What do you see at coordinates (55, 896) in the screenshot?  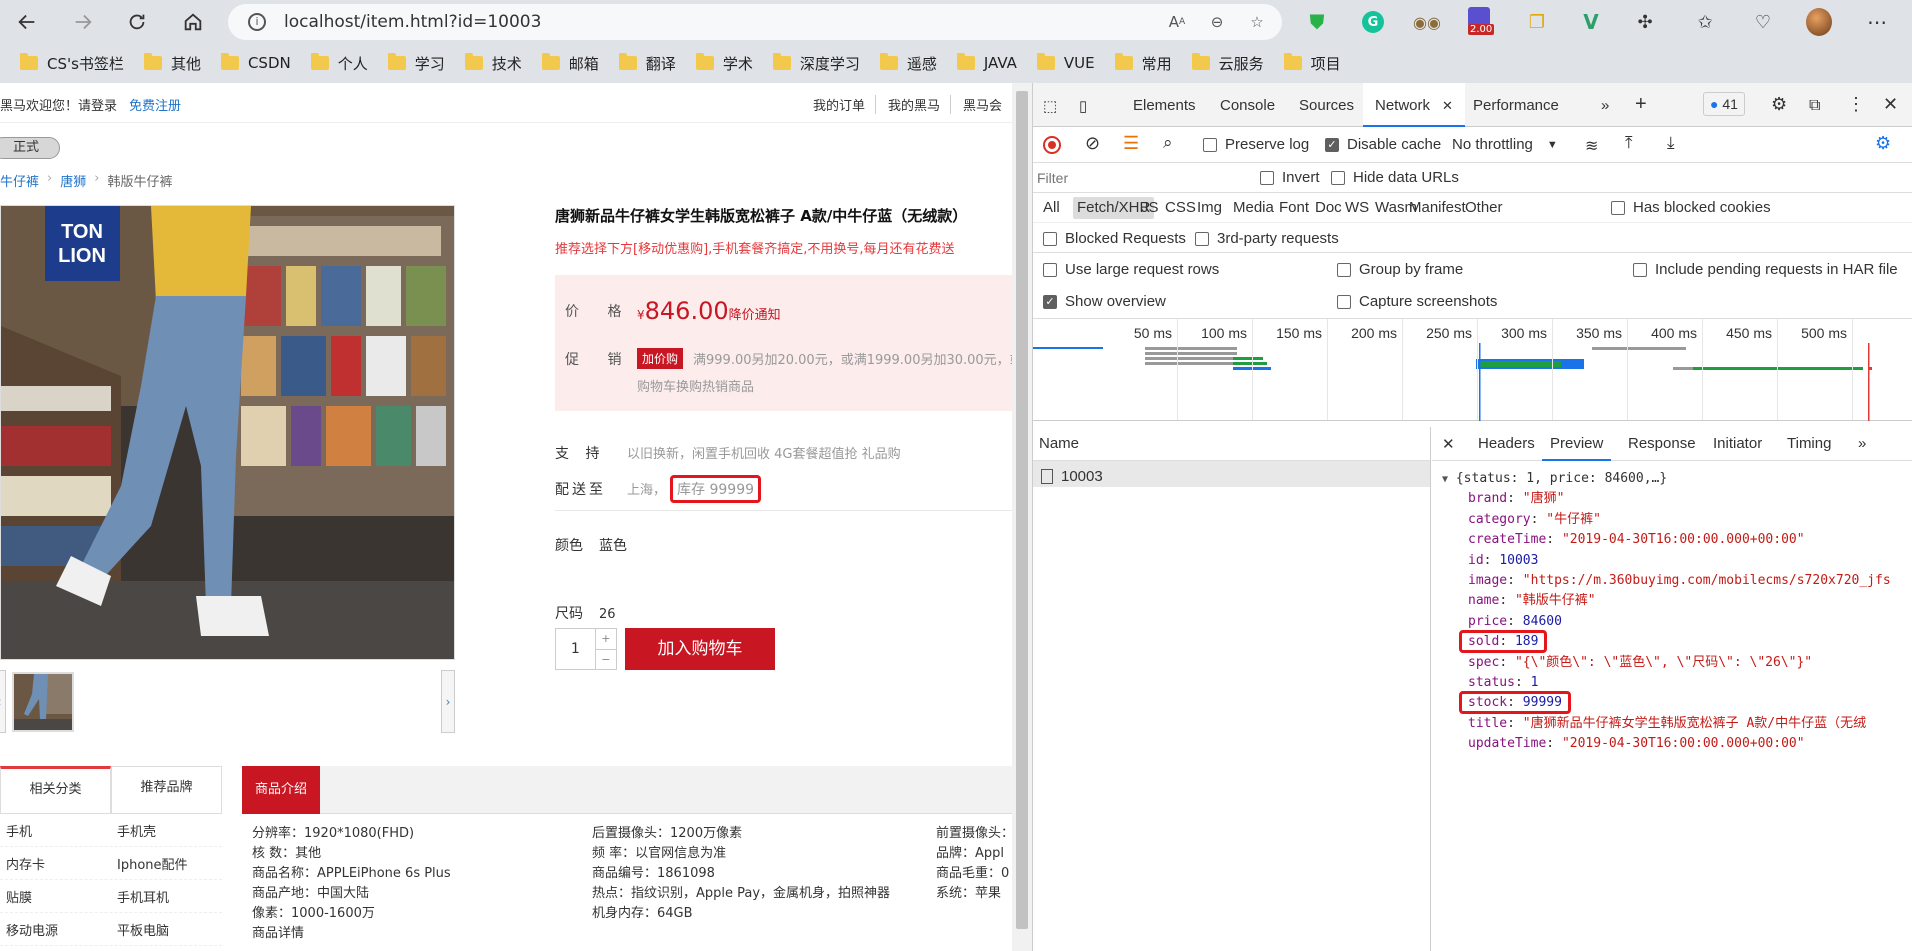 I see `category-link: 贴膜` at bounding box center [55, 896].